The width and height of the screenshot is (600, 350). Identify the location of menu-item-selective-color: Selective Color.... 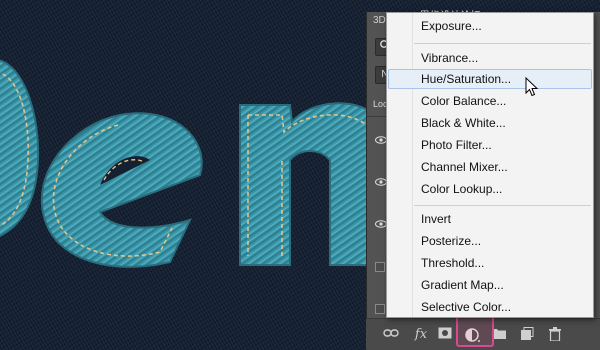
(490, 307).